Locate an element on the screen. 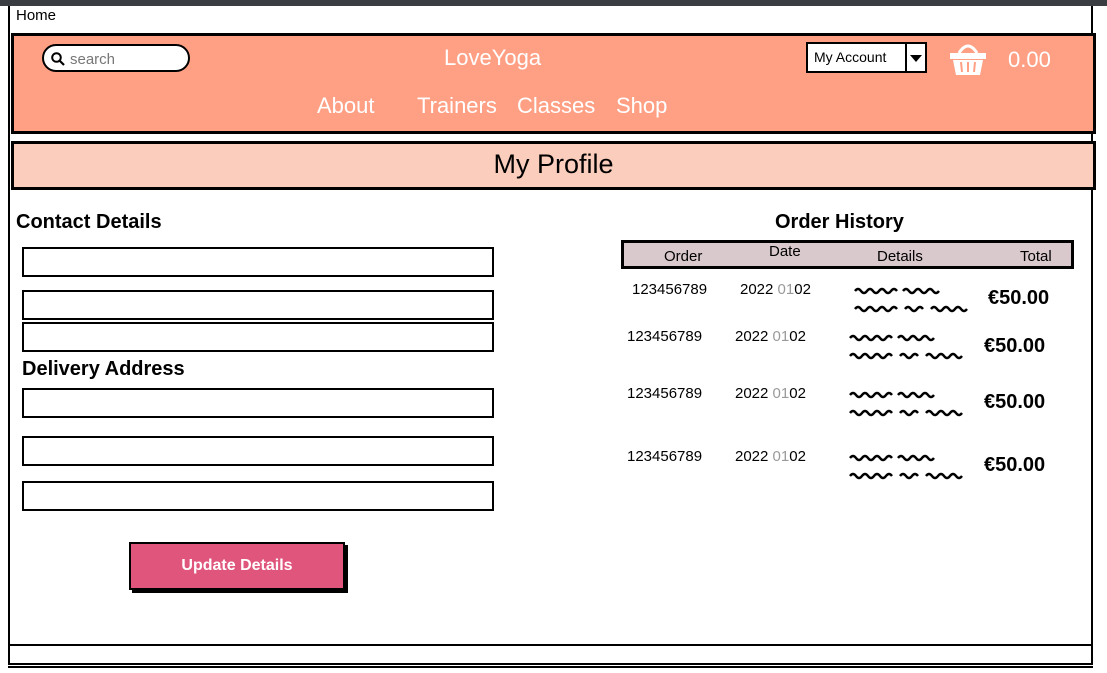 This screenshot has width=1107, height=673. basket-icon is located at coordinates (968, 59).